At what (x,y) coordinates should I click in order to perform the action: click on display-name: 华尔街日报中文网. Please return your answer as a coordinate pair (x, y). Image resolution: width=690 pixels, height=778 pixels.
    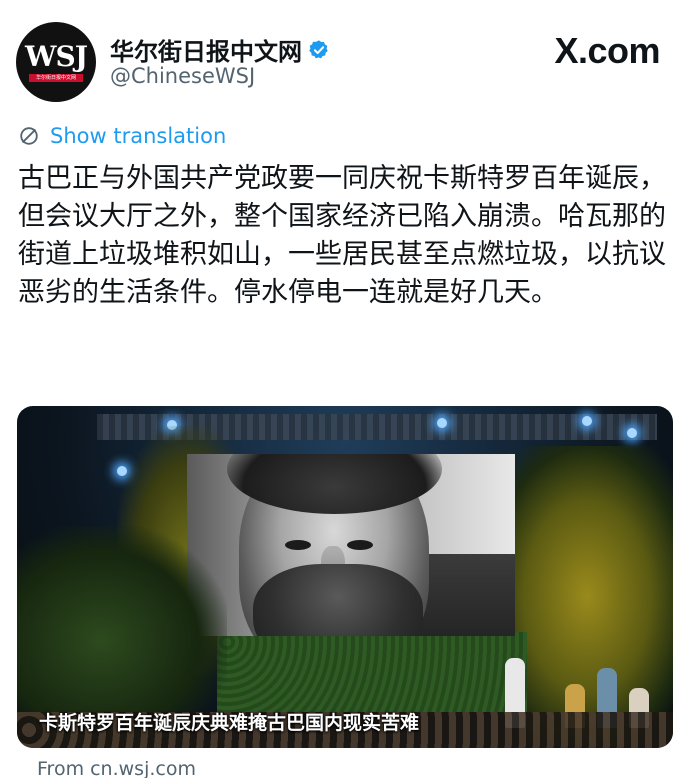
    Looking at the image, I should click on (220, 49).